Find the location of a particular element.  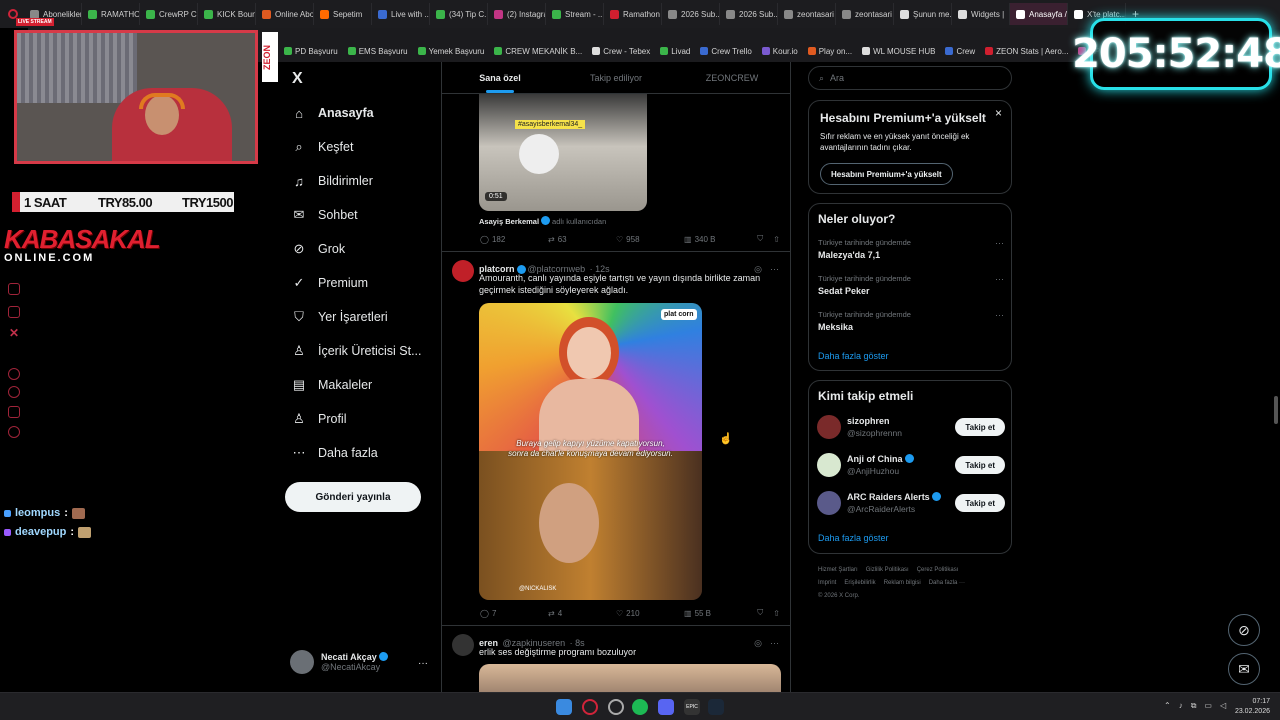

bookmark-item: Livad is located at coordinates (675, 51).